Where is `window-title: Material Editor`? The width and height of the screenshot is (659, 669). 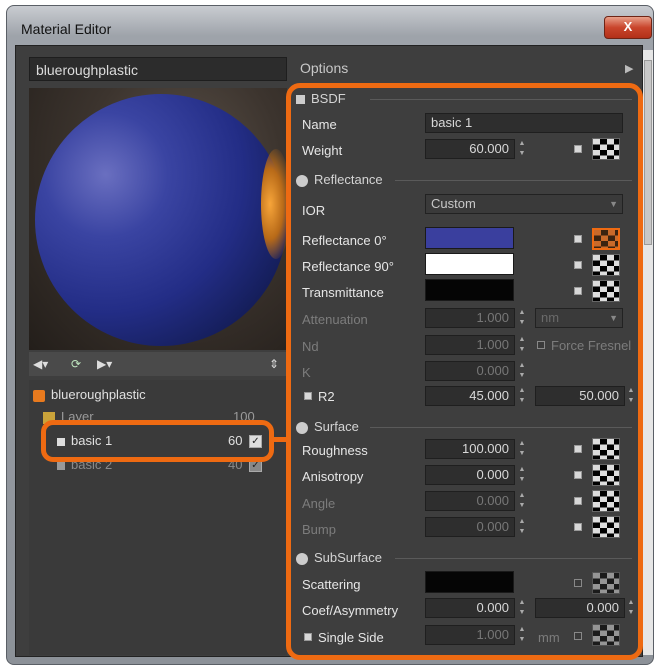
window-title: Material Editor is located at coordinates (66, 29).